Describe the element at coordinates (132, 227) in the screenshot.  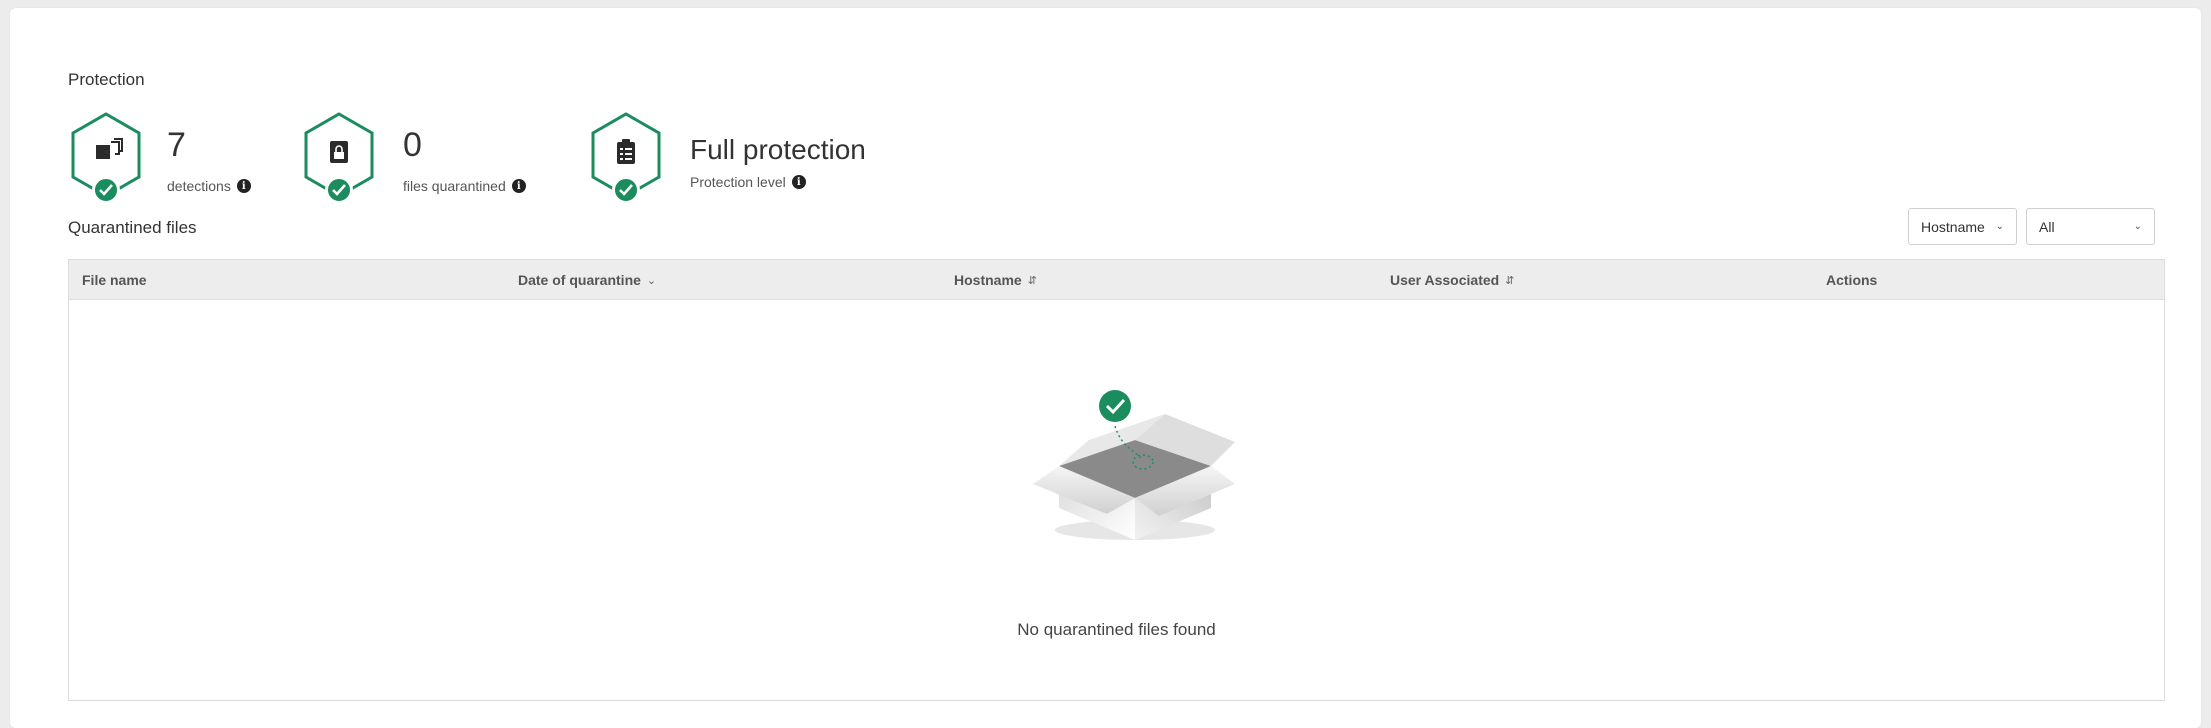
I see `quarantined-files-title: Quarantined files` at that location.